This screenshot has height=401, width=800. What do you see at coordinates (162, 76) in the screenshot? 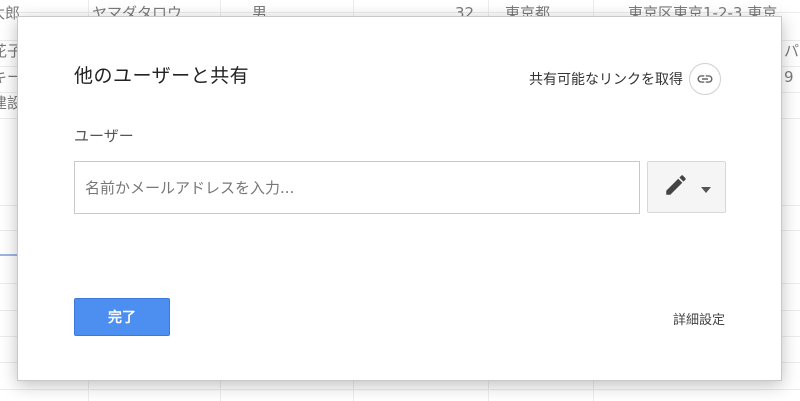
I see `dialog-title: 他のユーザーと共有` at bounding box center [162, 76].